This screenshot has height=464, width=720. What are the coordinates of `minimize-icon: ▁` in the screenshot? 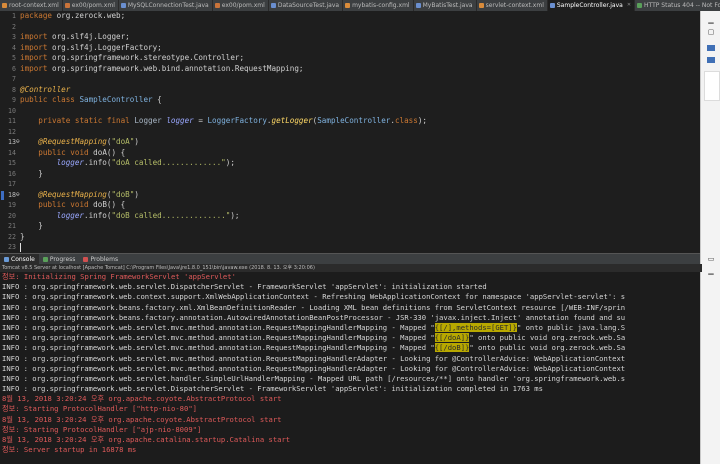 It's located at (711, 20).